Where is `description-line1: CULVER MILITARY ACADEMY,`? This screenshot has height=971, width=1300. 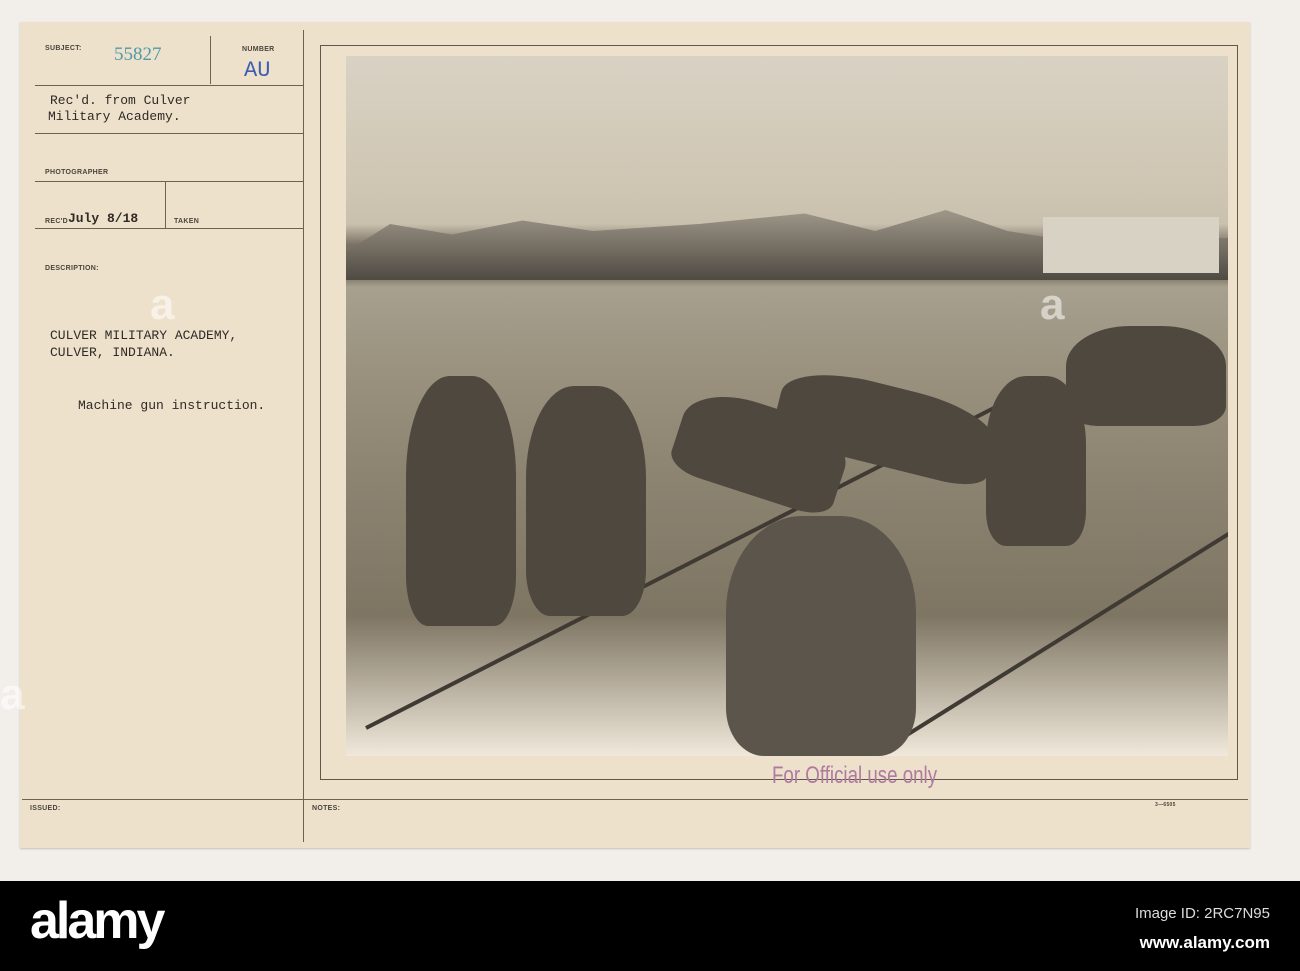
description-line1: CULVER MILITARY ACADEMY, is located at coordinates (144, 335).